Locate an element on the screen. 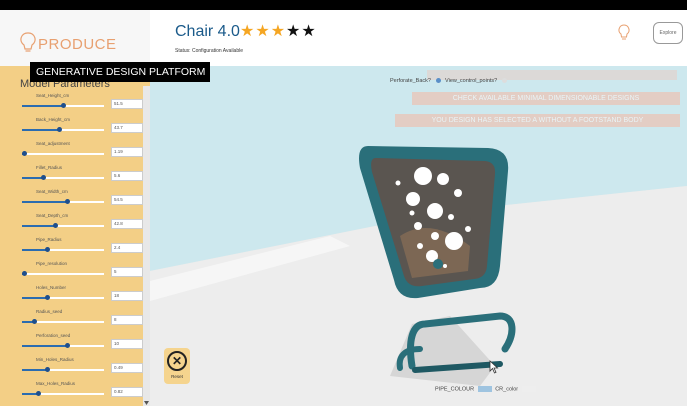 The height and width of the screenshot is (406, 687). parameter-row: Max_Holes_Radius 0.82 is located at coordinates (80, 393).